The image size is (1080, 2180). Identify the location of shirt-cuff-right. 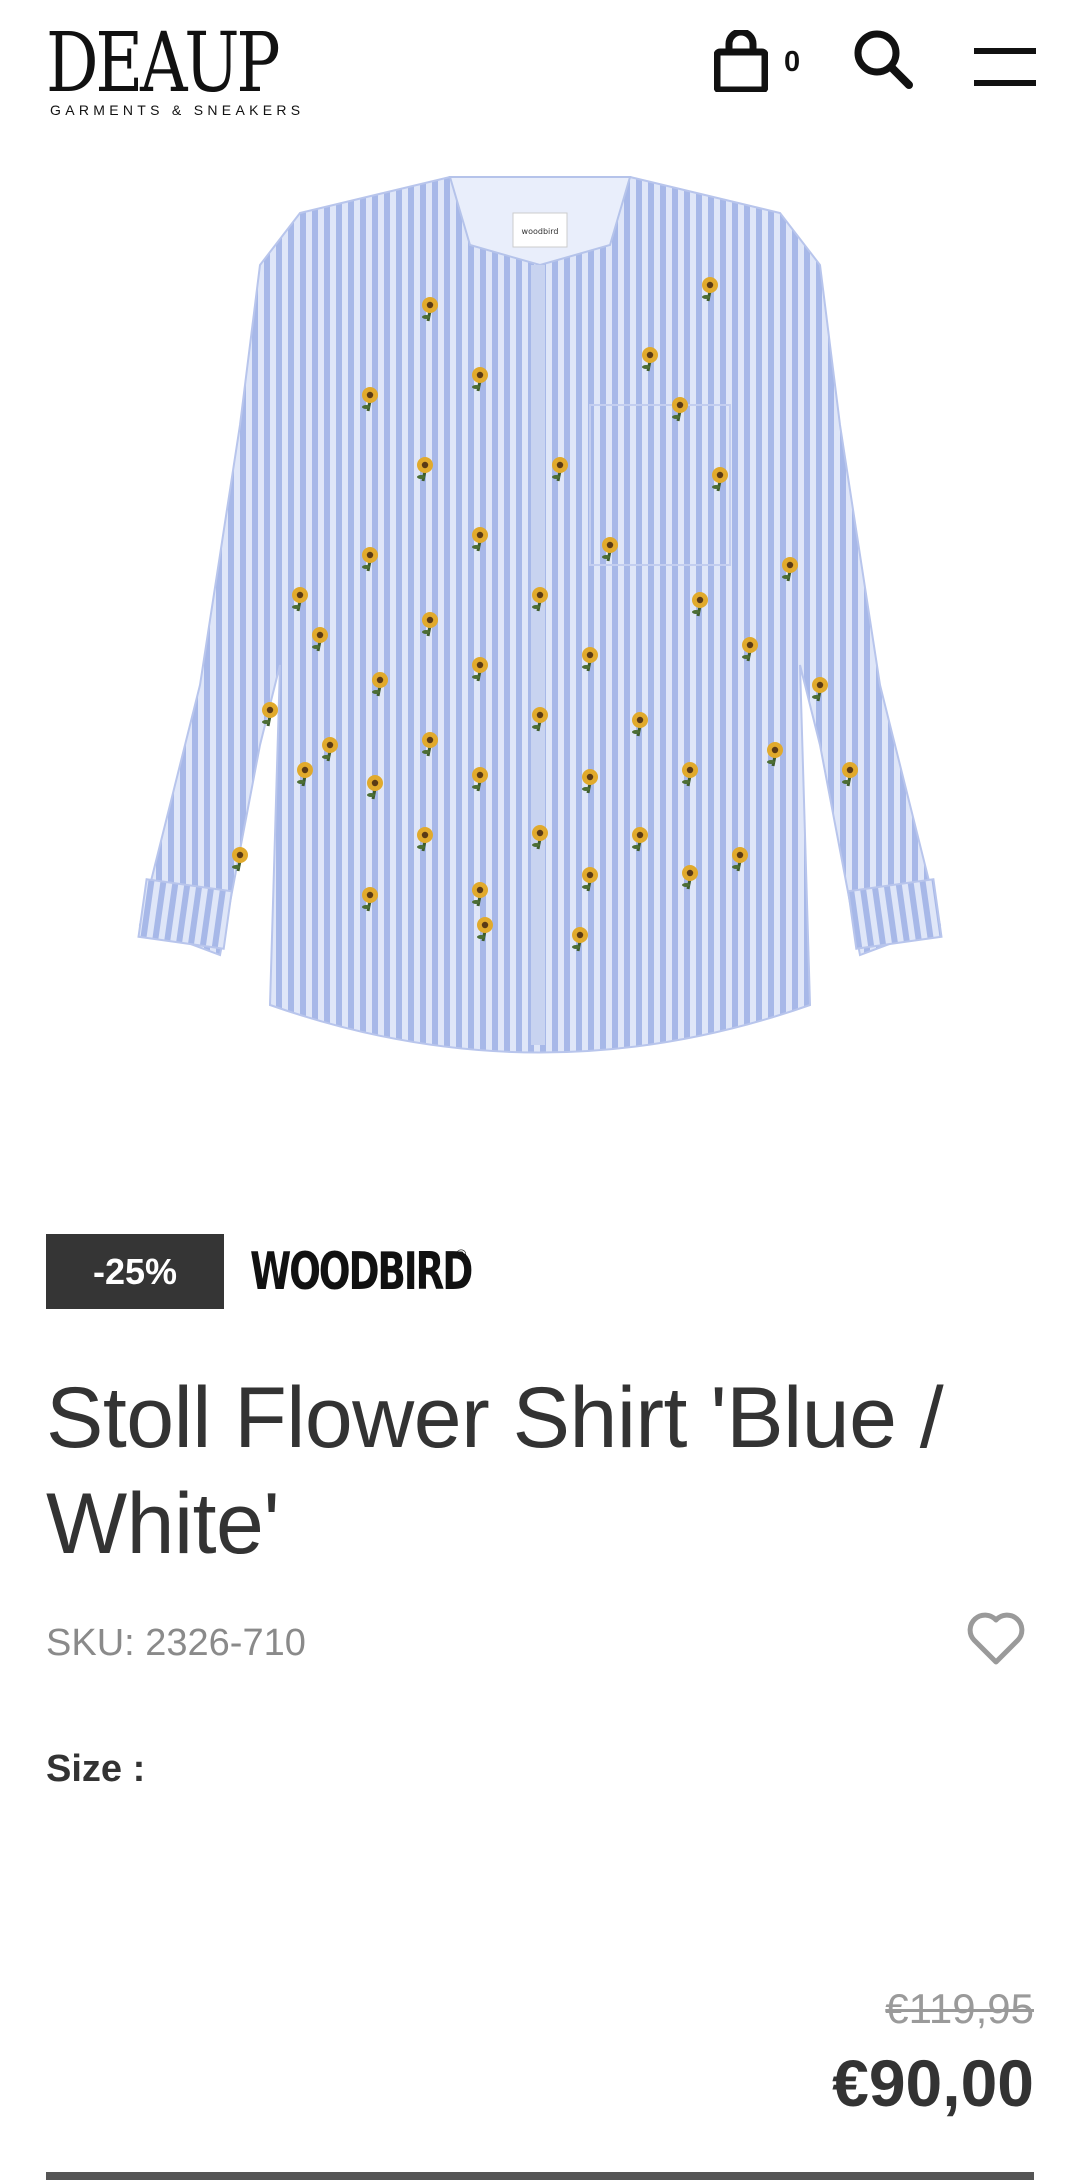
(895, 914).